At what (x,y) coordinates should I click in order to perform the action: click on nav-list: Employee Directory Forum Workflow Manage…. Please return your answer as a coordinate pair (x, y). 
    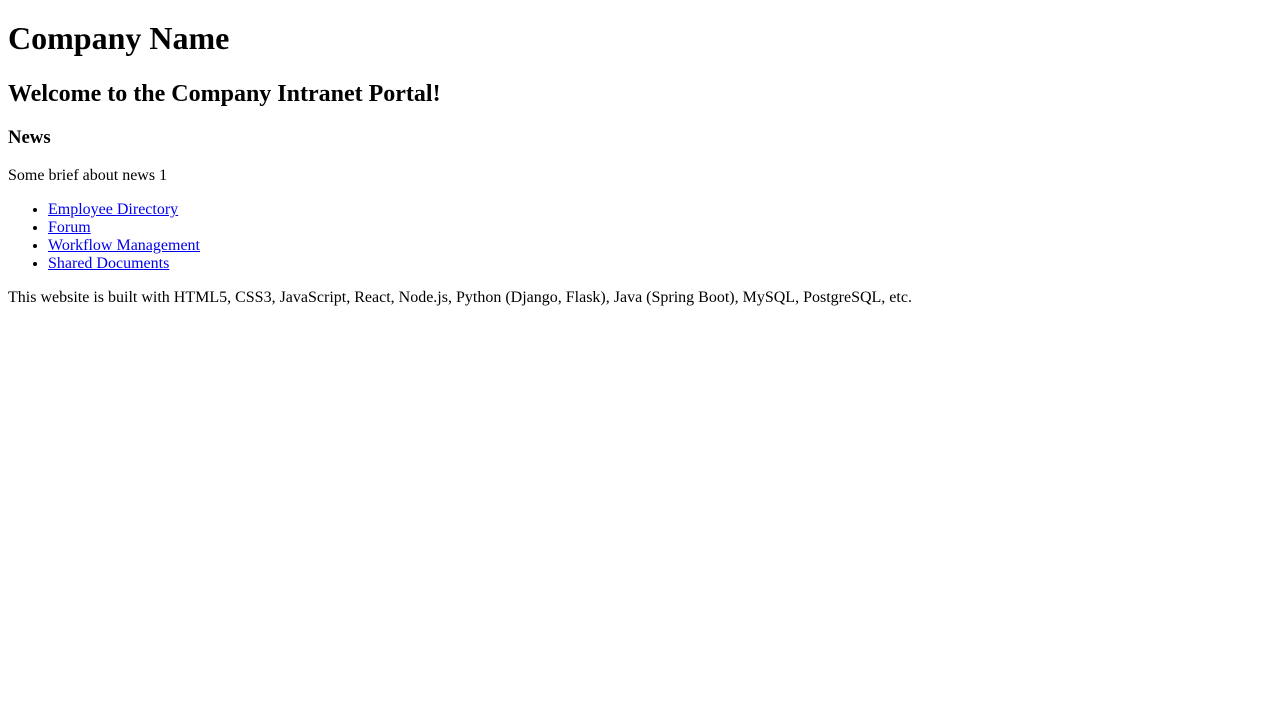
    Looking at the image, I should click on (104, 237).